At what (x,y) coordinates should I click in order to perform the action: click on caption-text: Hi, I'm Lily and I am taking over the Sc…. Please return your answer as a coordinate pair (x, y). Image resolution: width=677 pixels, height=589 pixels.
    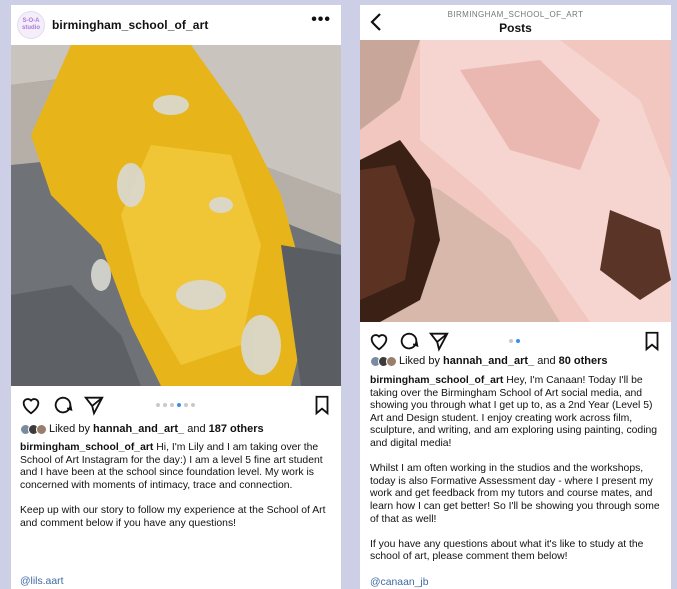
    Looking at the image, I should click on (173, 485).